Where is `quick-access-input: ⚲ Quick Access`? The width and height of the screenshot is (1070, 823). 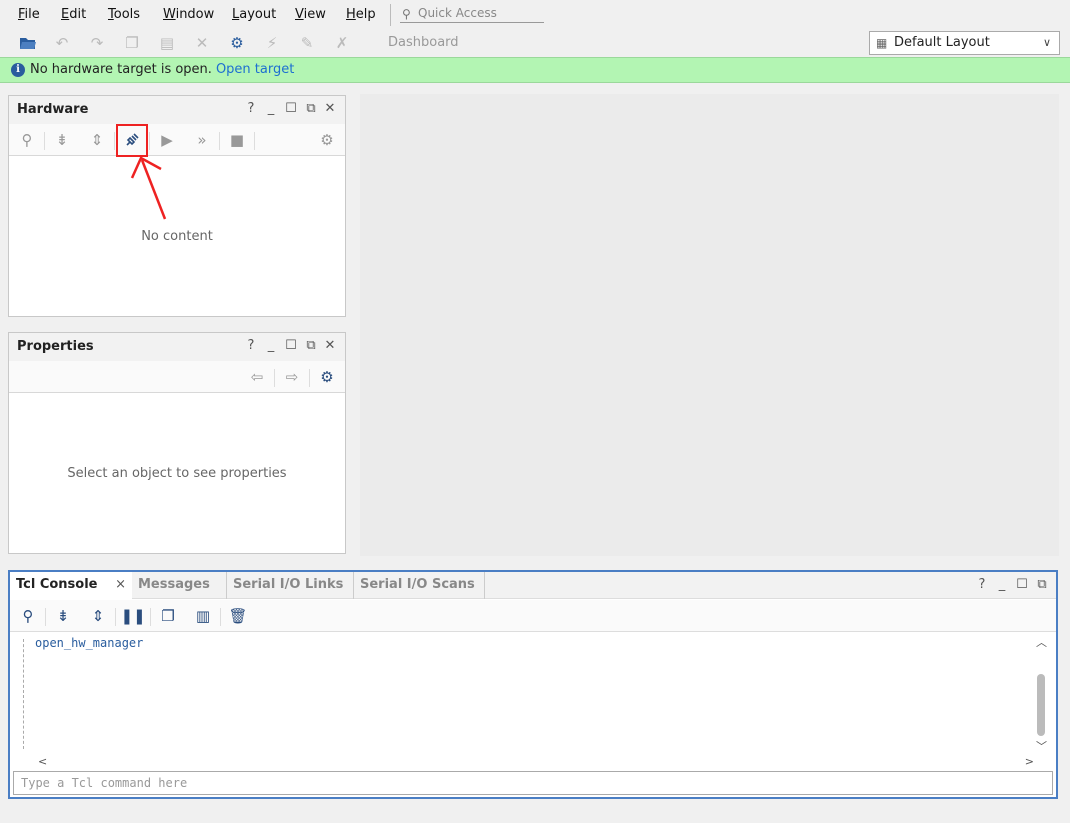 quick-access-input: ⚲ Quick Access is located at coordinates (472, 14).